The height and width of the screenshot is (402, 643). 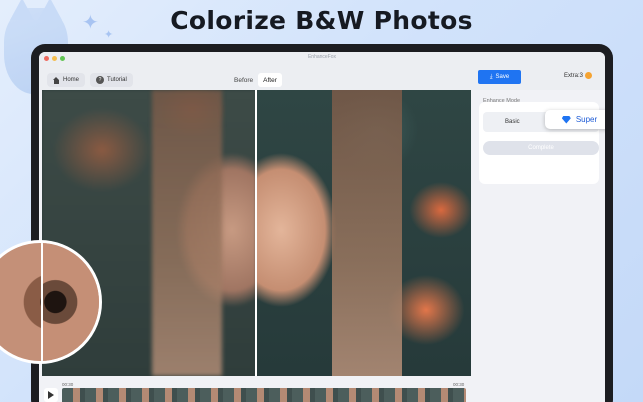 I want to click on time-start: 00:30, so click(x=68, y=384).